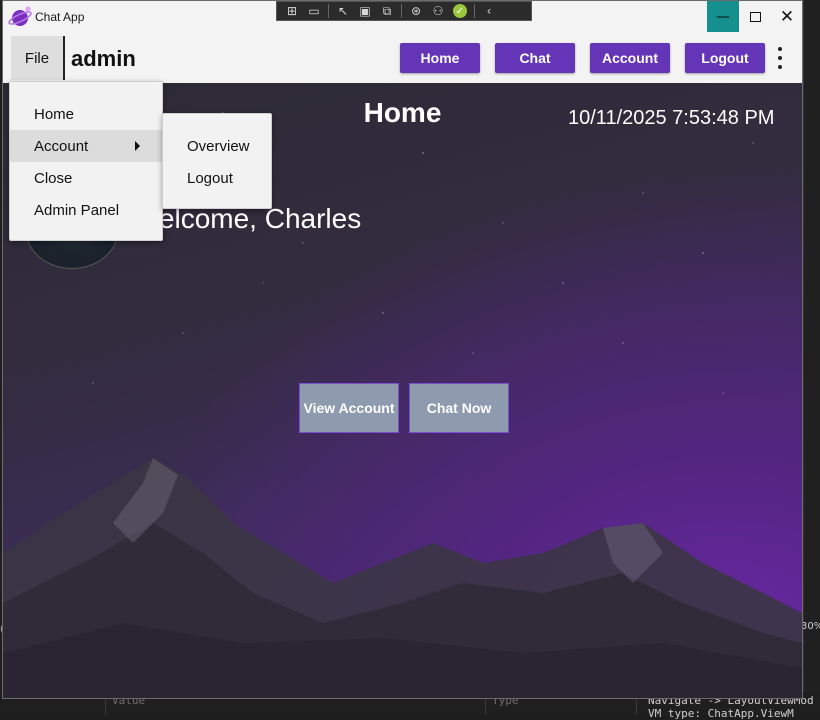  What do you see at coordinates (314, 11) in the screenshot?
I see `video-icon: ▭` at bounding box center [314, 11].